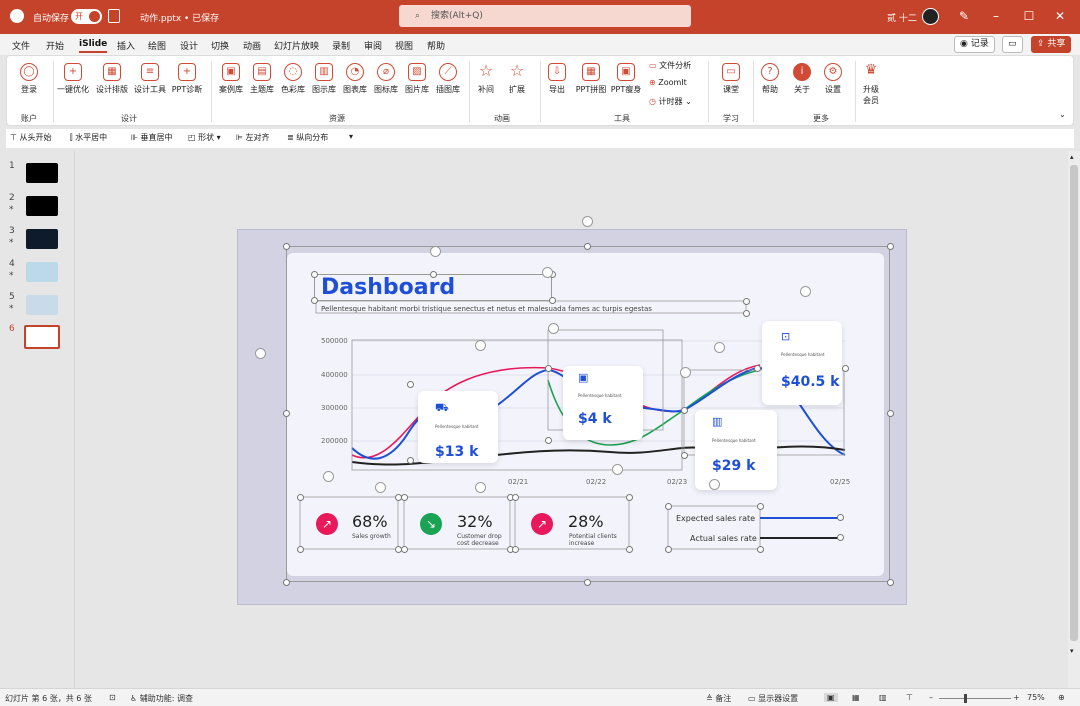  Describe the element at coordinates (135, 698) in the screenshot. I see `accessibility-icon: ♿` at that location.